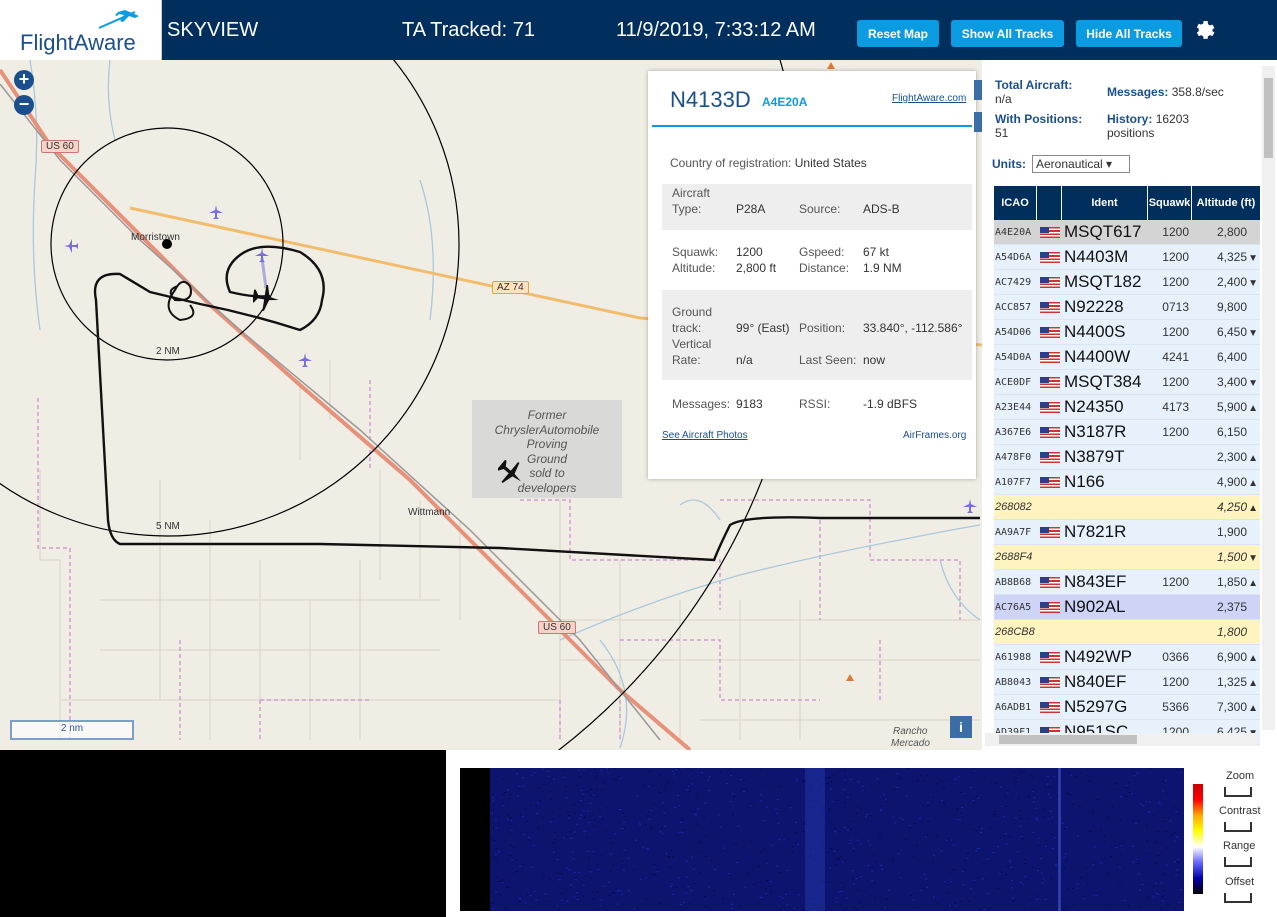  Describe the element at coordinates (1127, 682) in the screenshot. I see `table-row: AB8043 N840EF 1200 1,325▲` at that location.